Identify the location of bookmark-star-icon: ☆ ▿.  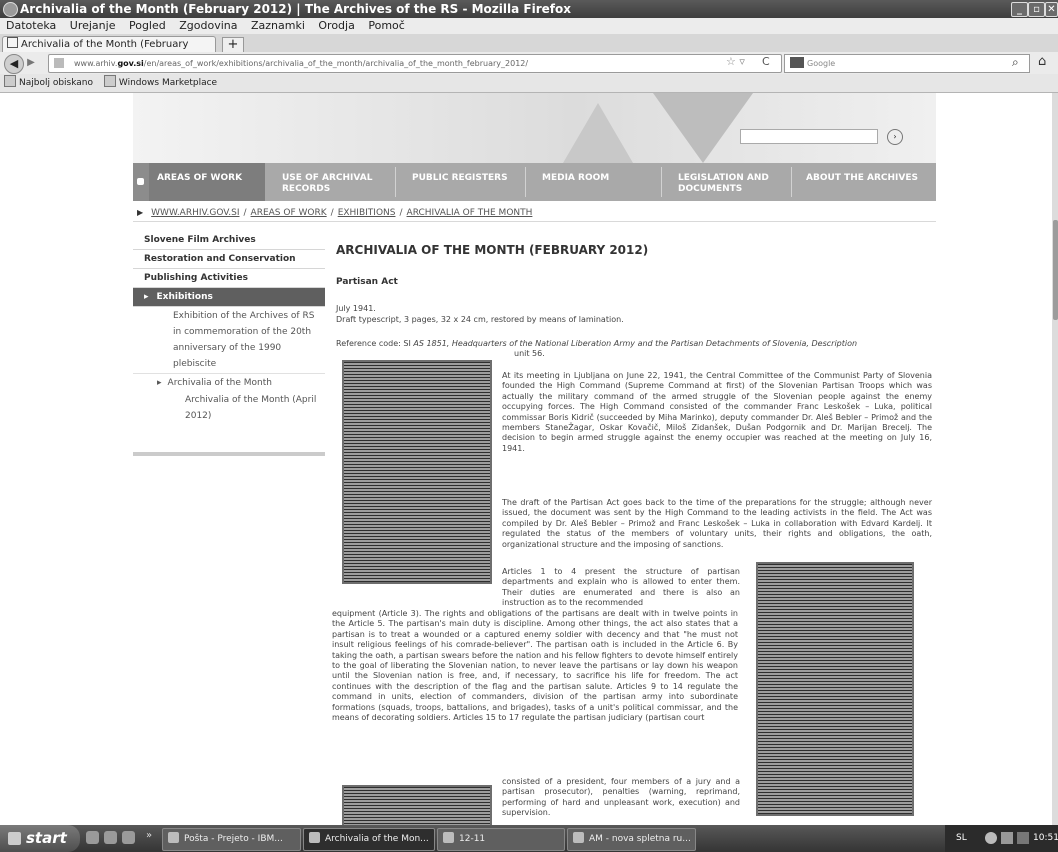
(735, 61).